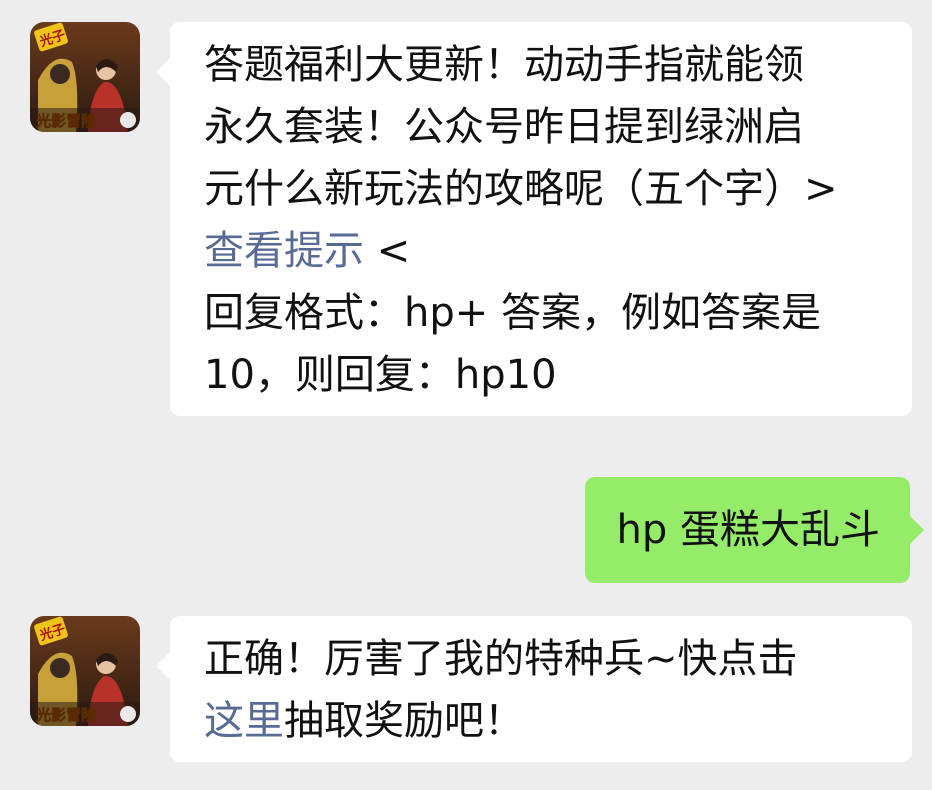 This screenshot has height=790, width=932. I want to click on hint-line: 查看提示 <, so click(547, 251).